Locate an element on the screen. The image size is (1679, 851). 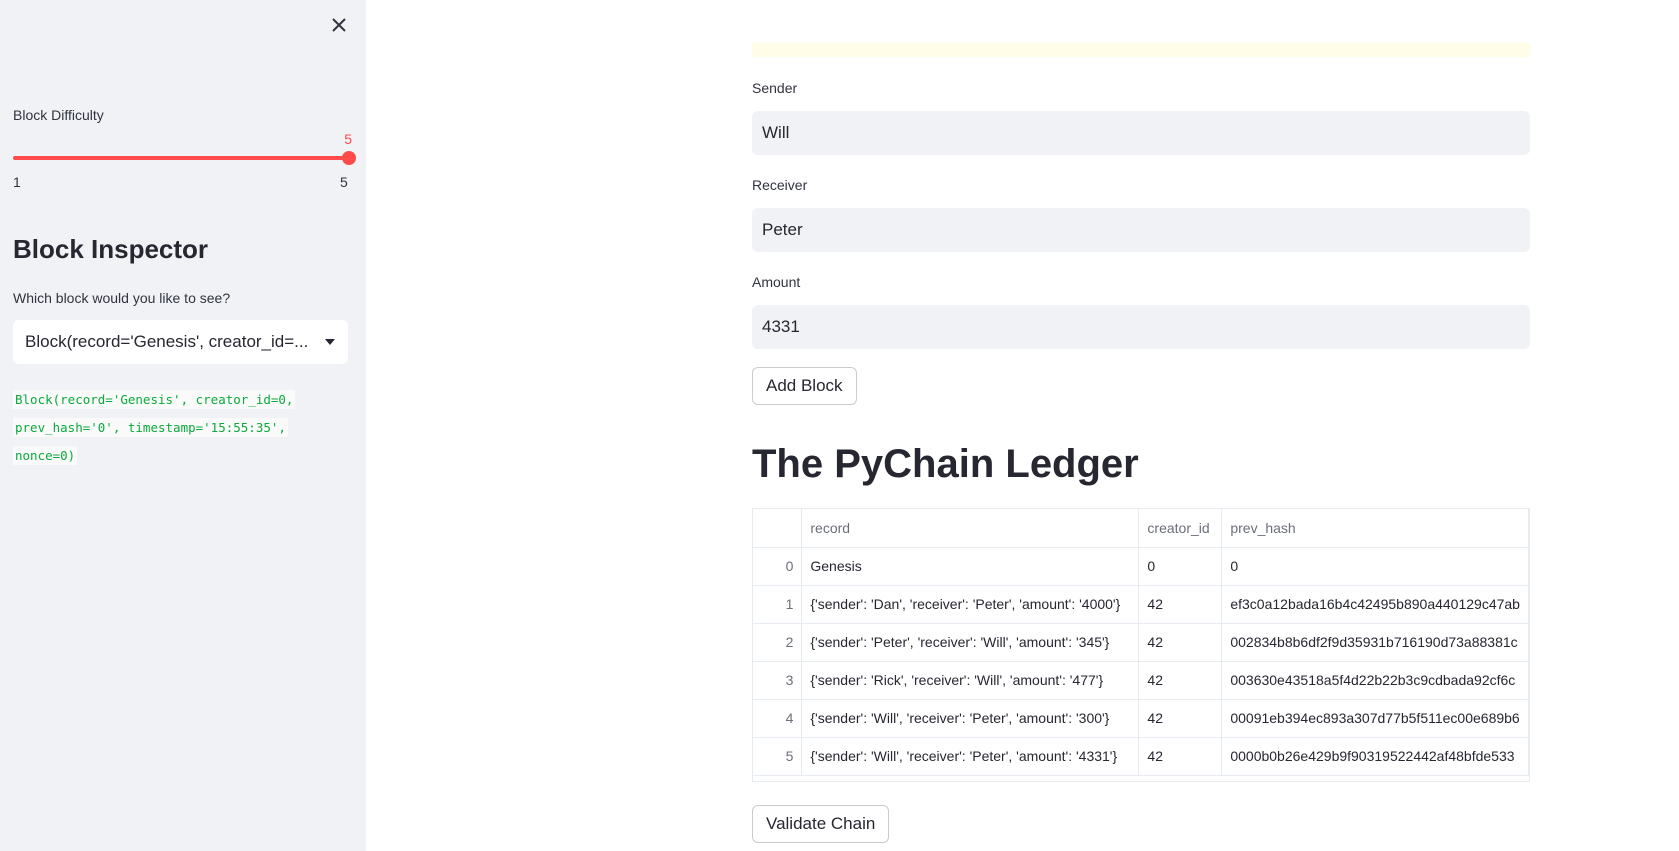
add-block-button: Add Block is located at coordinates (804, 386).